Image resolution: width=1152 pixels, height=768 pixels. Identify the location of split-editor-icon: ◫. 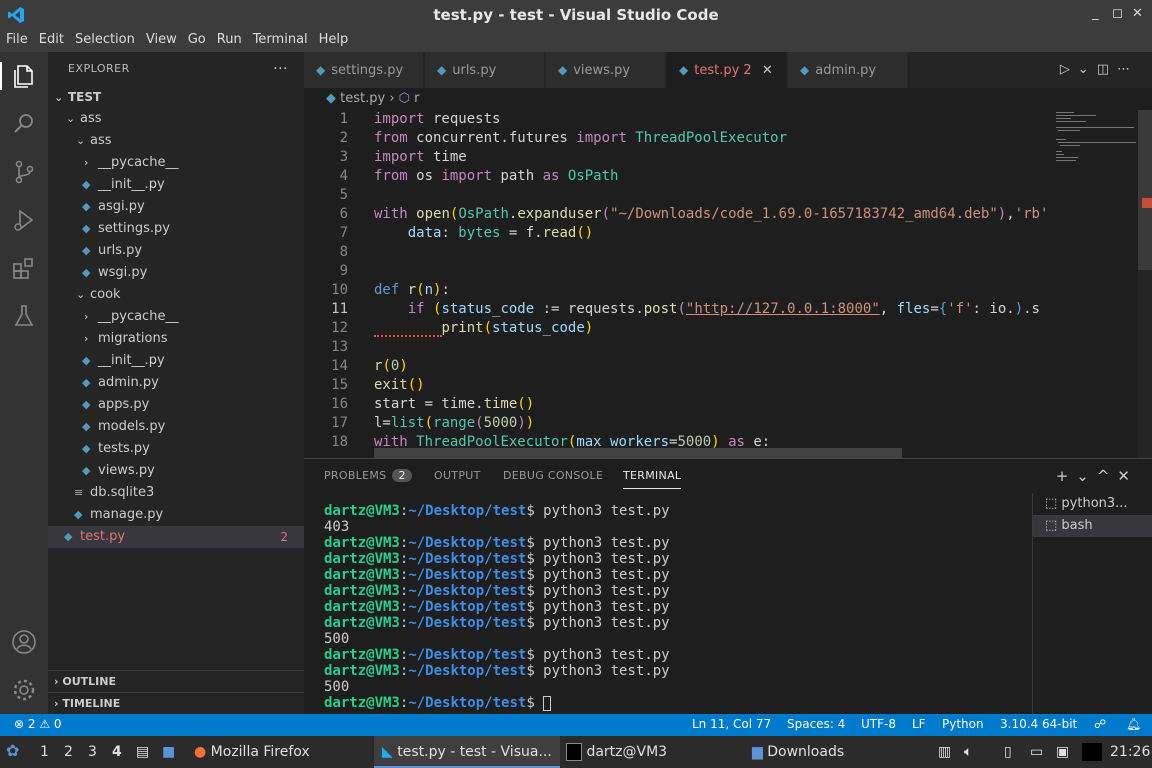
(1107, 69).